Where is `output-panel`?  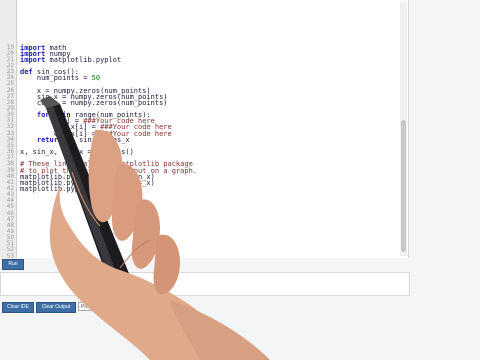 output-panel is located at coordinates (205, 284).